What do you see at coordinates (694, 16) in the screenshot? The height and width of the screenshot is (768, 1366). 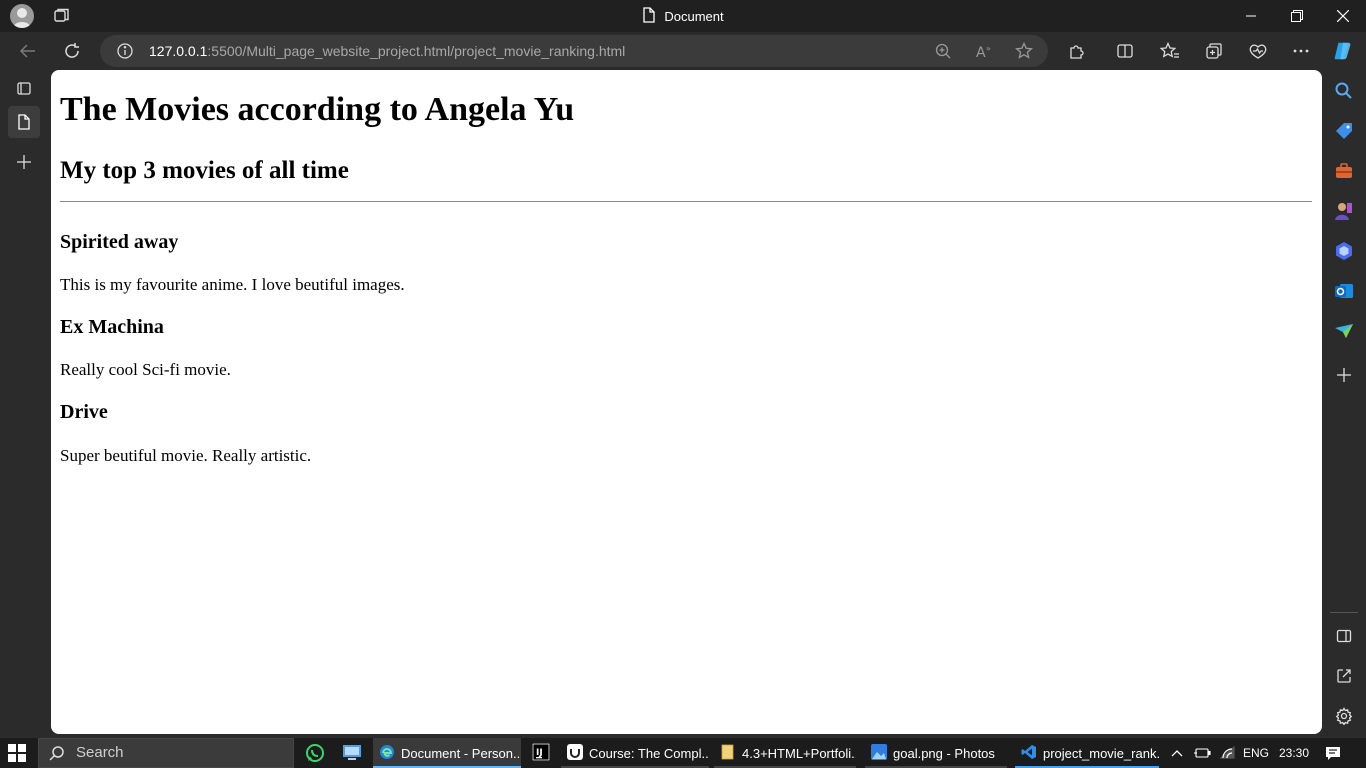 I see `window-title: Document` at bounding box center [694, 16].